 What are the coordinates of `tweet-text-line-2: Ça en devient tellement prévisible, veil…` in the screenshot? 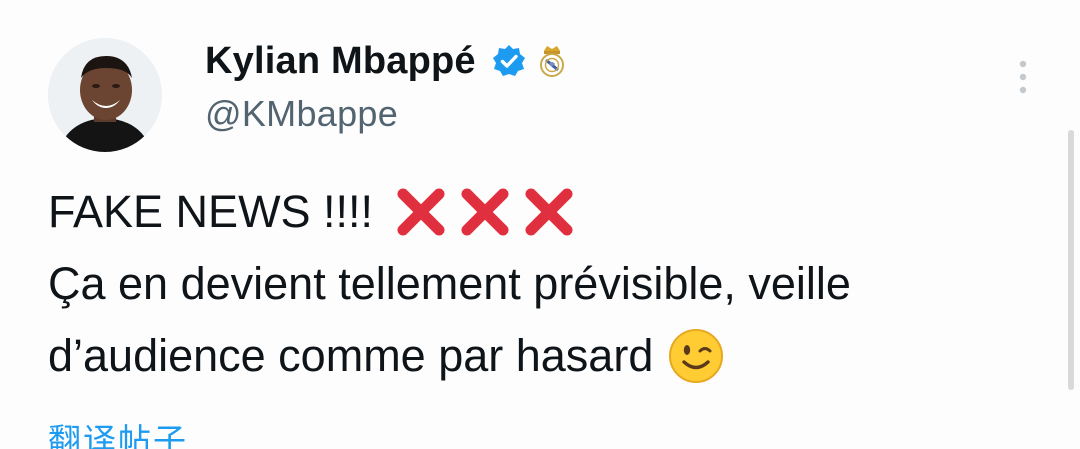 It's located at (449, 283).